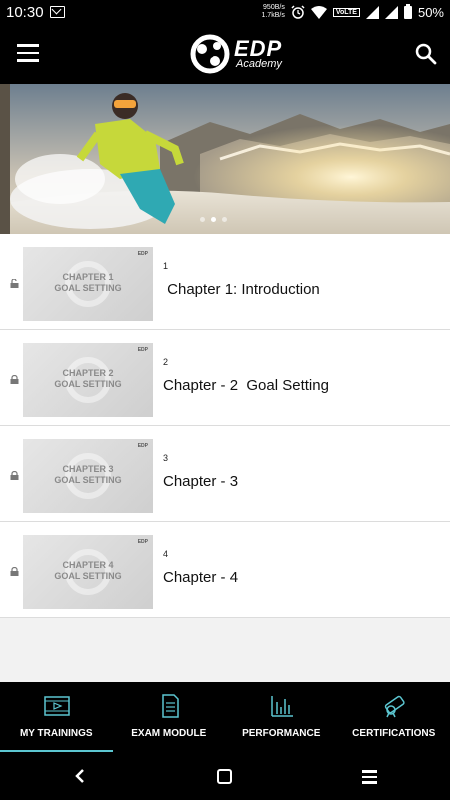 The height and width of the screenshot is (800, 450). Describe the element at coordinates (88, 373) in the screenshot. I see `thumbnail-chapter: CHAPTER 2` at that location.